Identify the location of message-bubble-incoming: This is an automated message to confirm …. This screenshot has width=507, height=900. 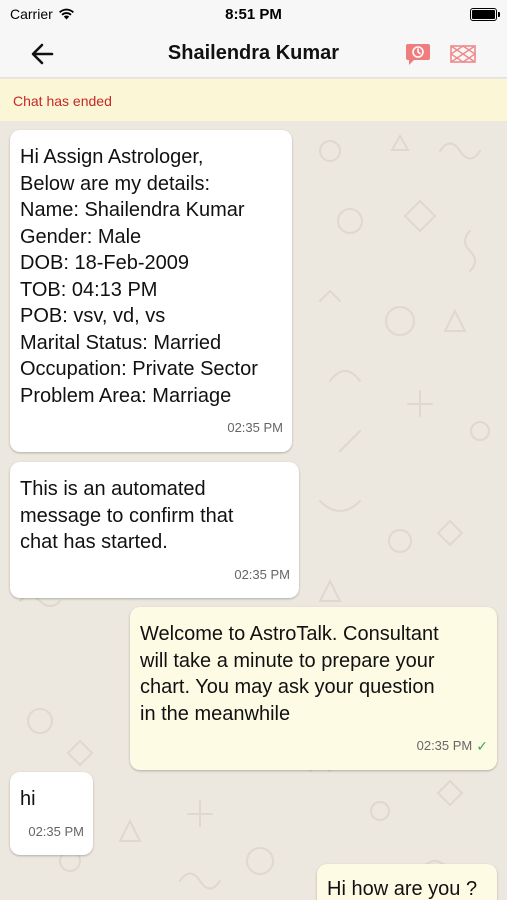
(154, 530).